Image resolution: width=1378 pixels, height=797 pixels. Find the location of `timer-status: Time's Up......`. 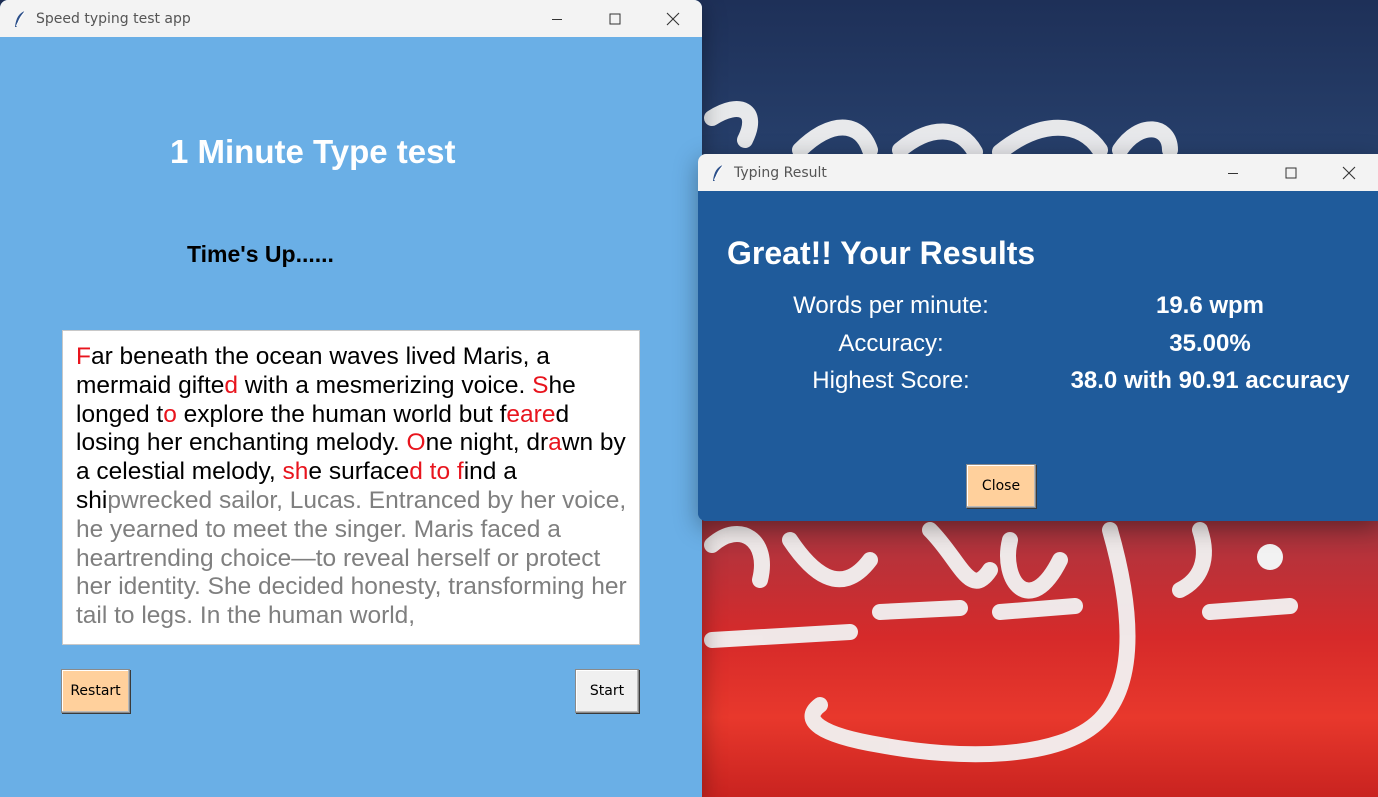

timer-status: Time's Up...... is located at coordinates (260, 254).